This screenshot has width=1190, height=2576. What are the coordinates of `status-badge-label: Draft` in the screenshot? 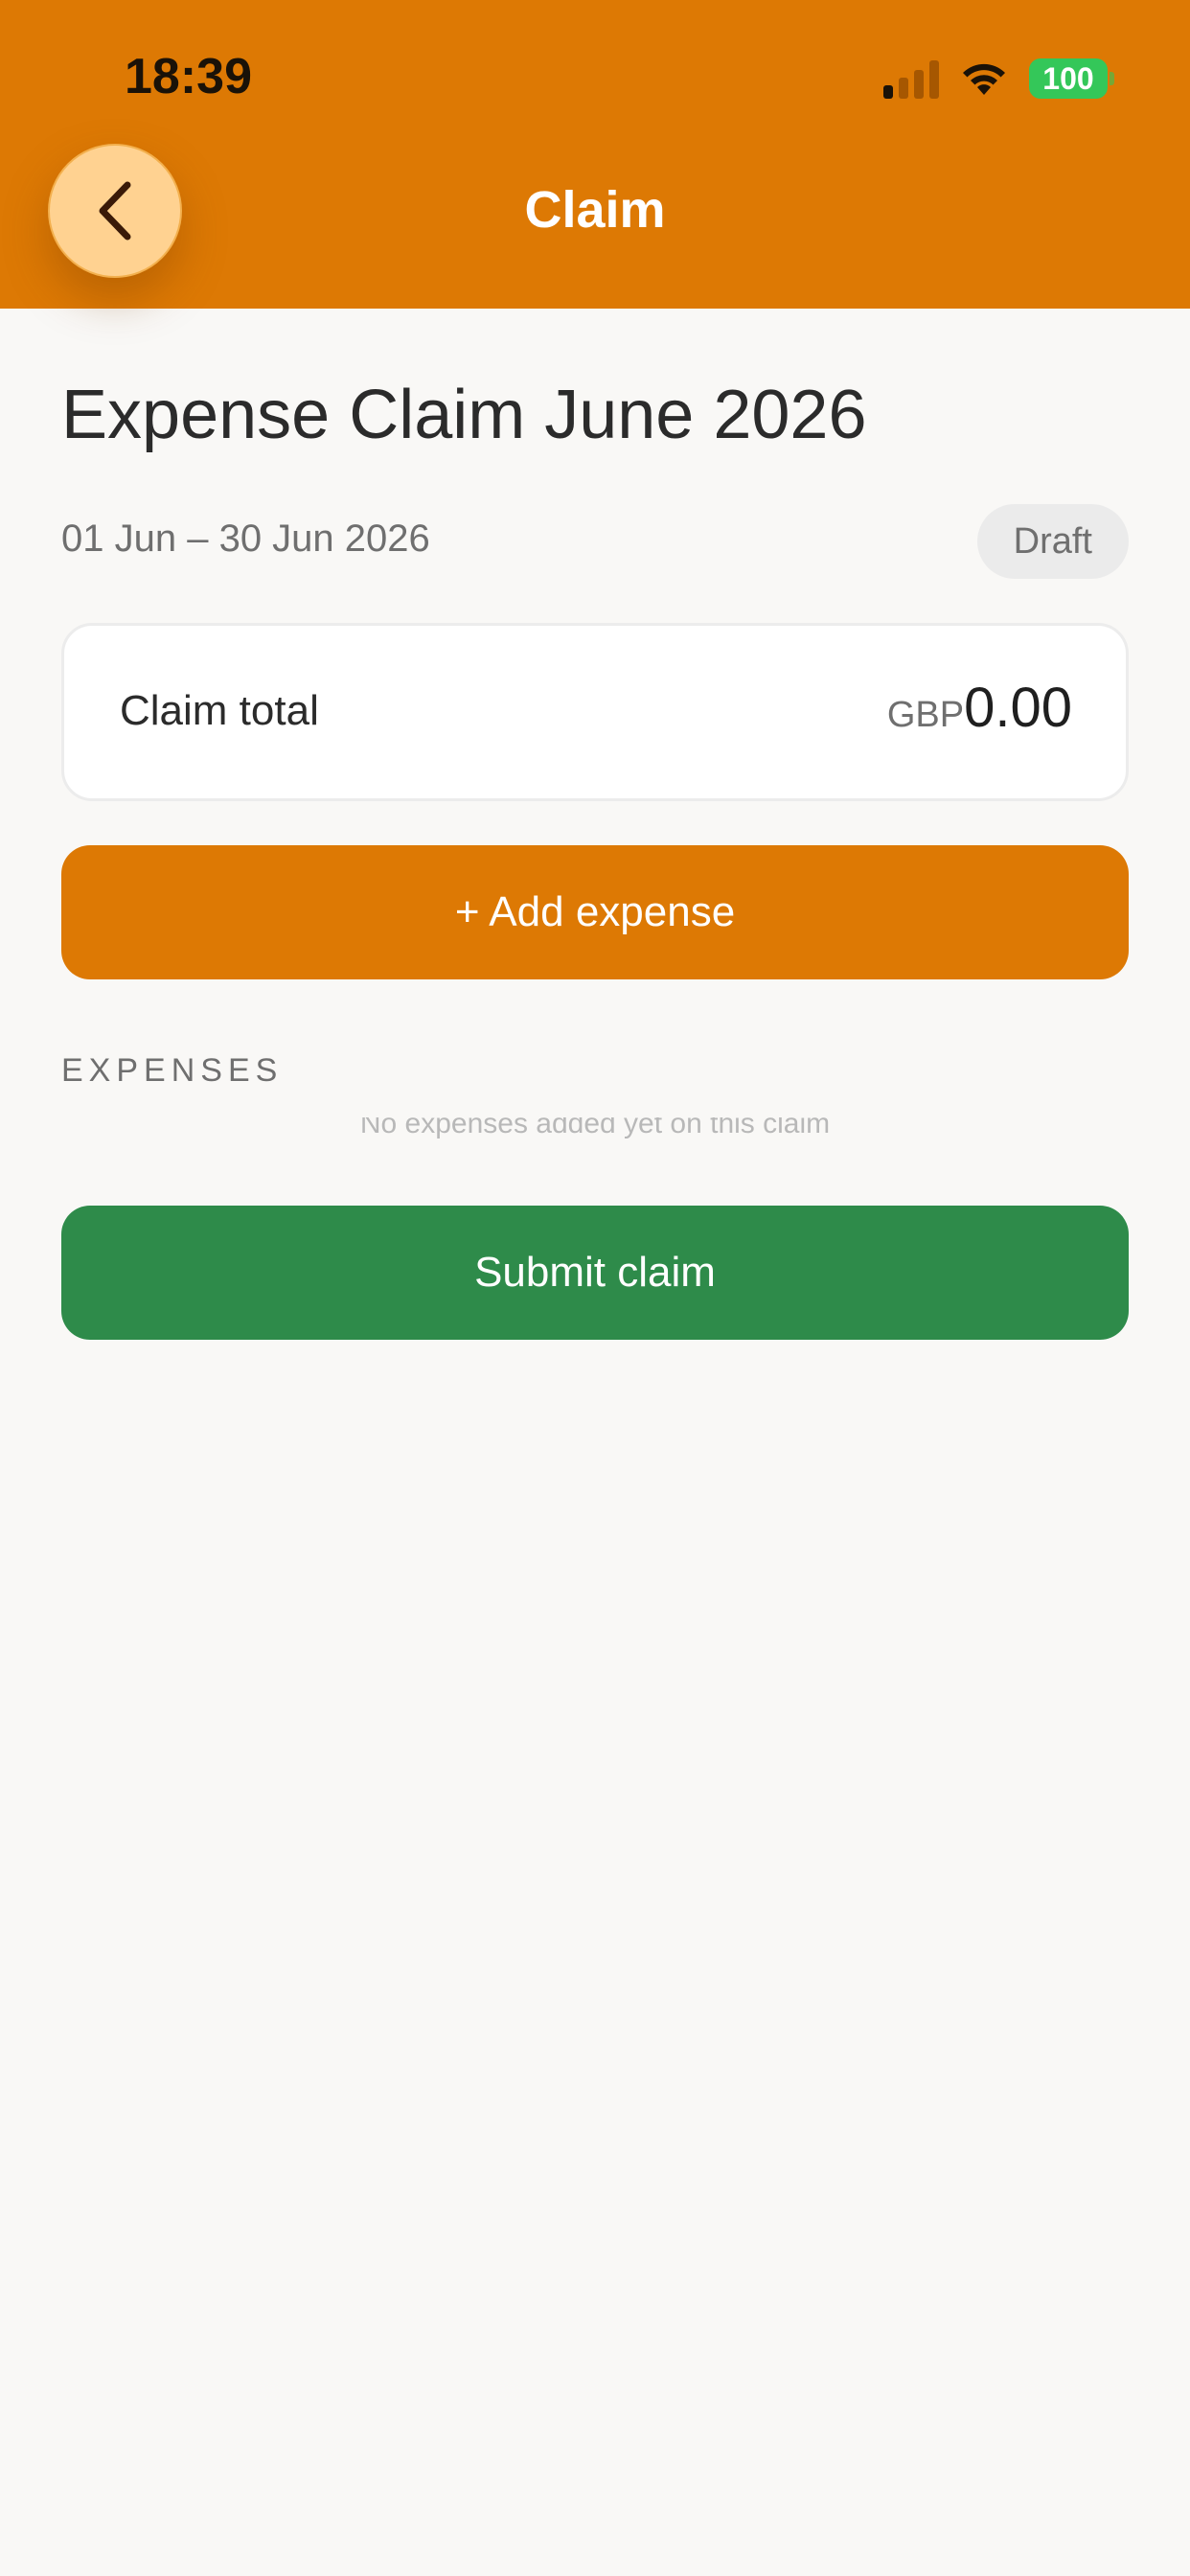 It's located at (1052, 541).